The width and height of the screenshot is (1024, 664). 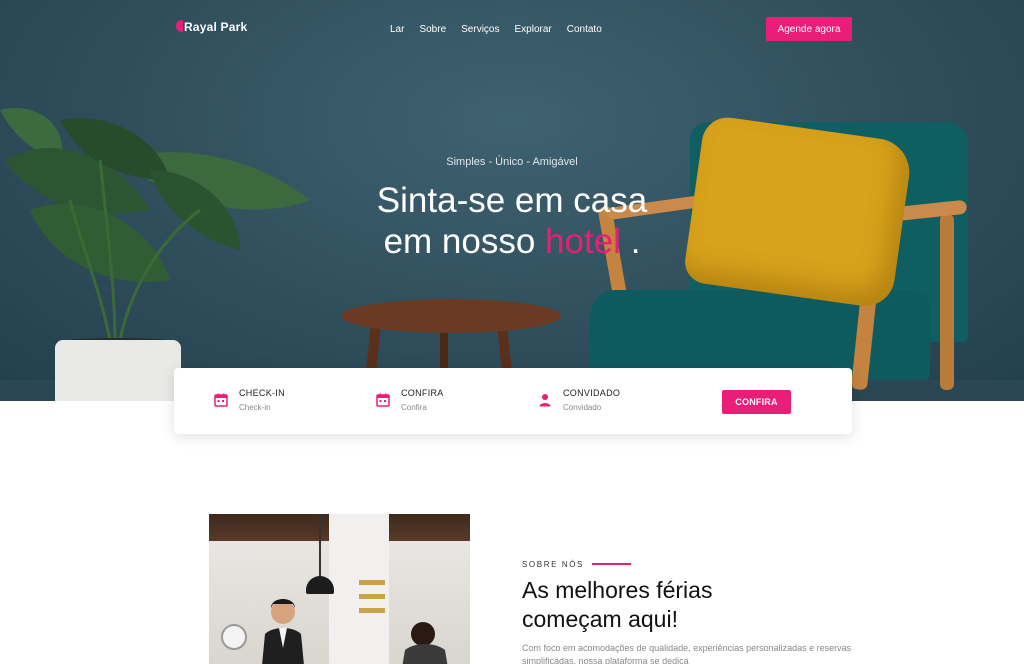 I want to click on person-icon, so click(x=545, y=400).